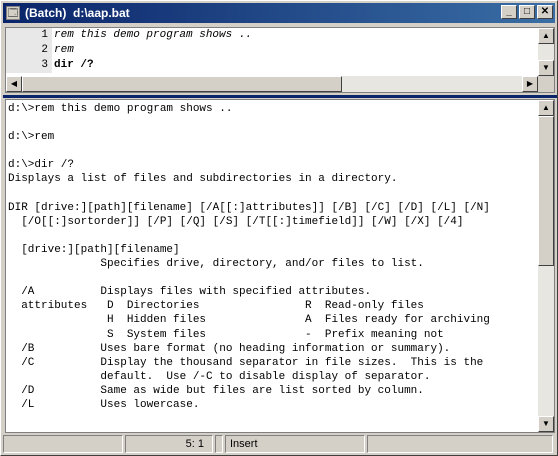  I want to click on scroll-corner, so click(546, 84).